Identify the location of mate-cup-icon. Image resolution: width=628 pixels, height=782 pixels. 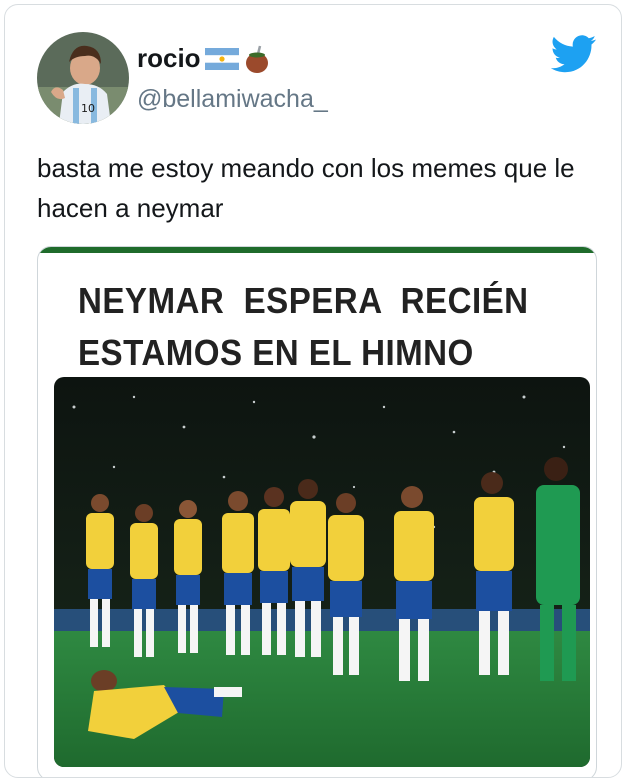
(256, 59).